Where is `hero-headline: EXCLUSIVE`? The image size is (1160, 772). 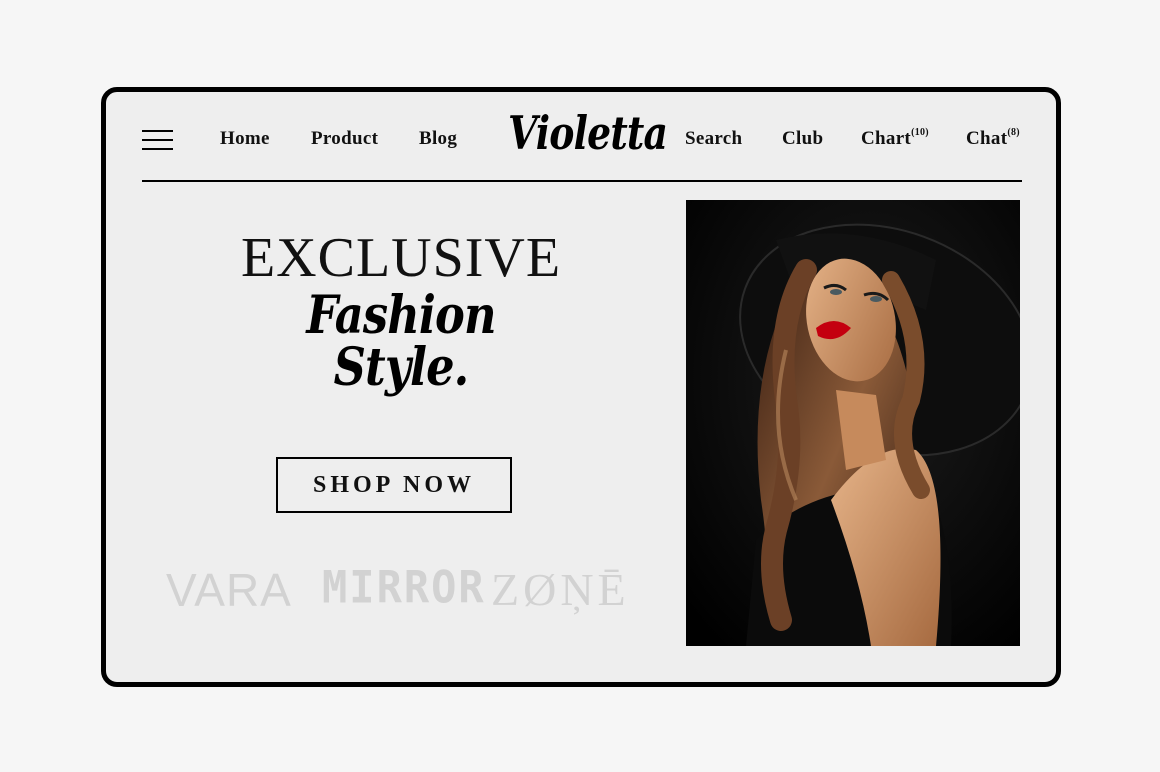
hero-headline: EXCLUSIVE is located at coordinates (401, 258).